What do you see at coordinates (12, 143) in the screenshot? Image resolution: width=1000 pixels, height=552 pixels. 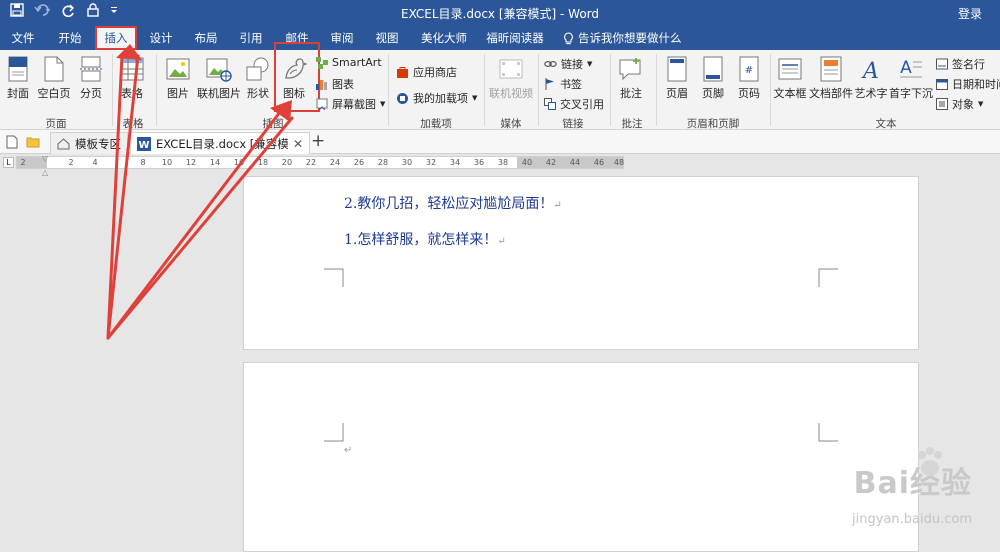 I see `new-document-icon` at bounding box center [12, 143].